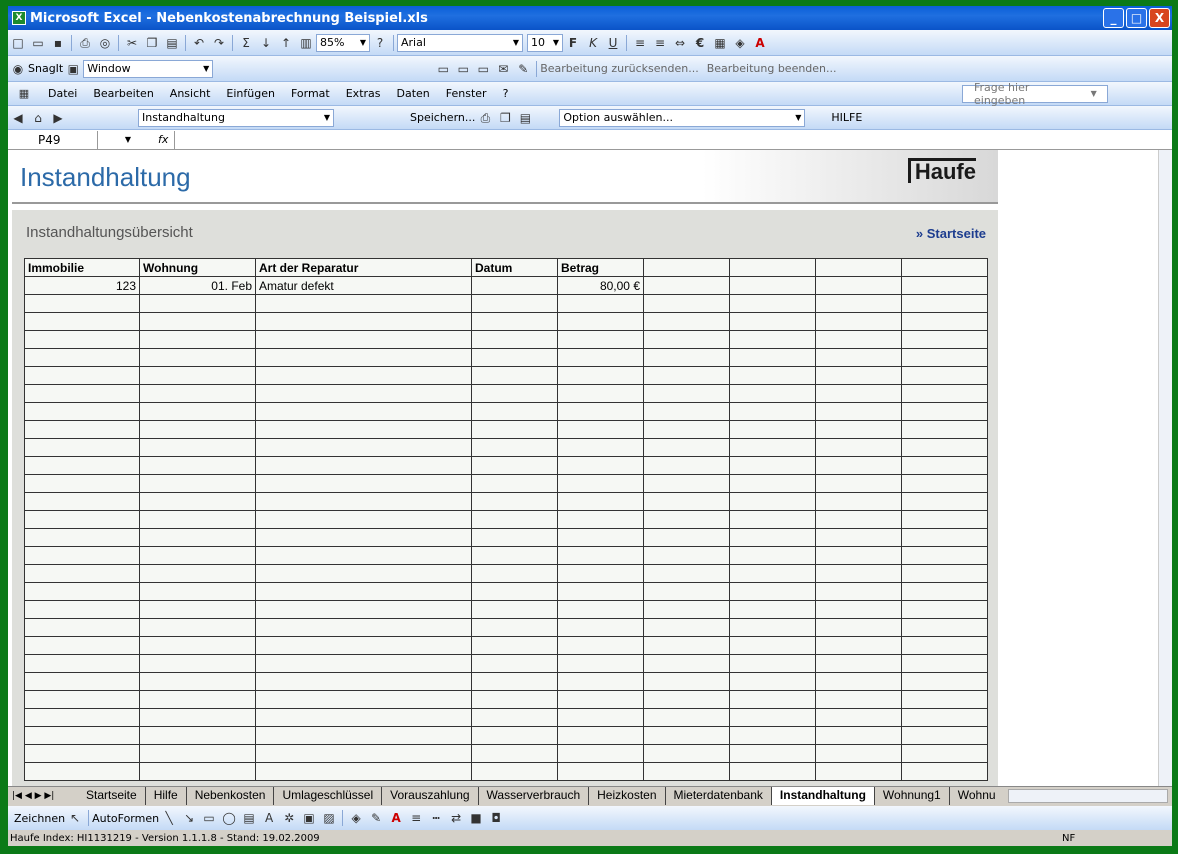 The height and width of the screenshot is (854, 1178). Describe the element at coordinates (73, 69) in the screenshot. I see `snagit-window-icon: ▣` at that location.